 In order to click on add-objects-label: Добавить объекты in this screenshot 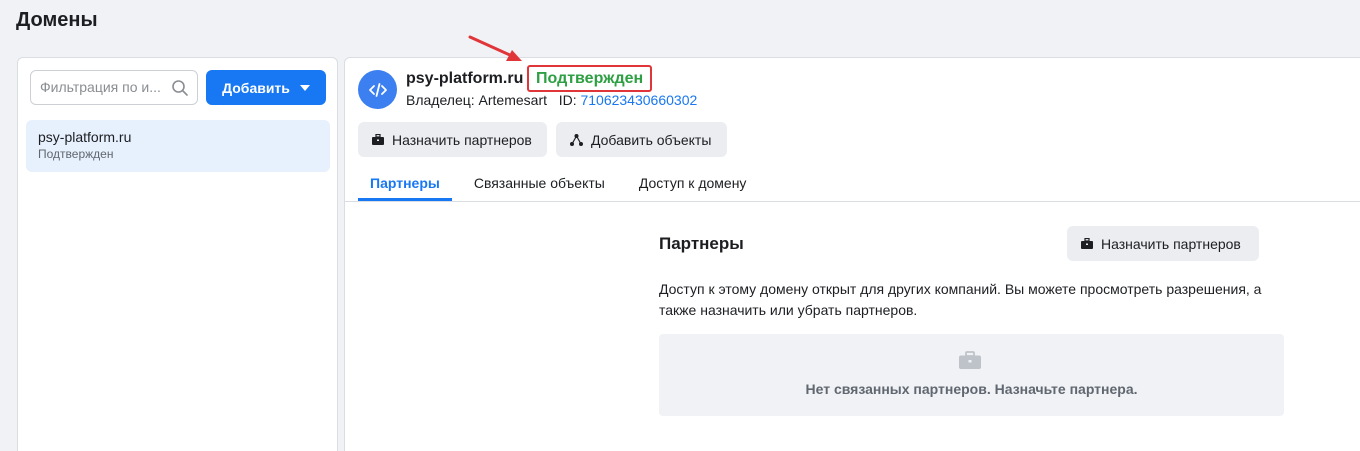, I will do `click(651, 139)`.